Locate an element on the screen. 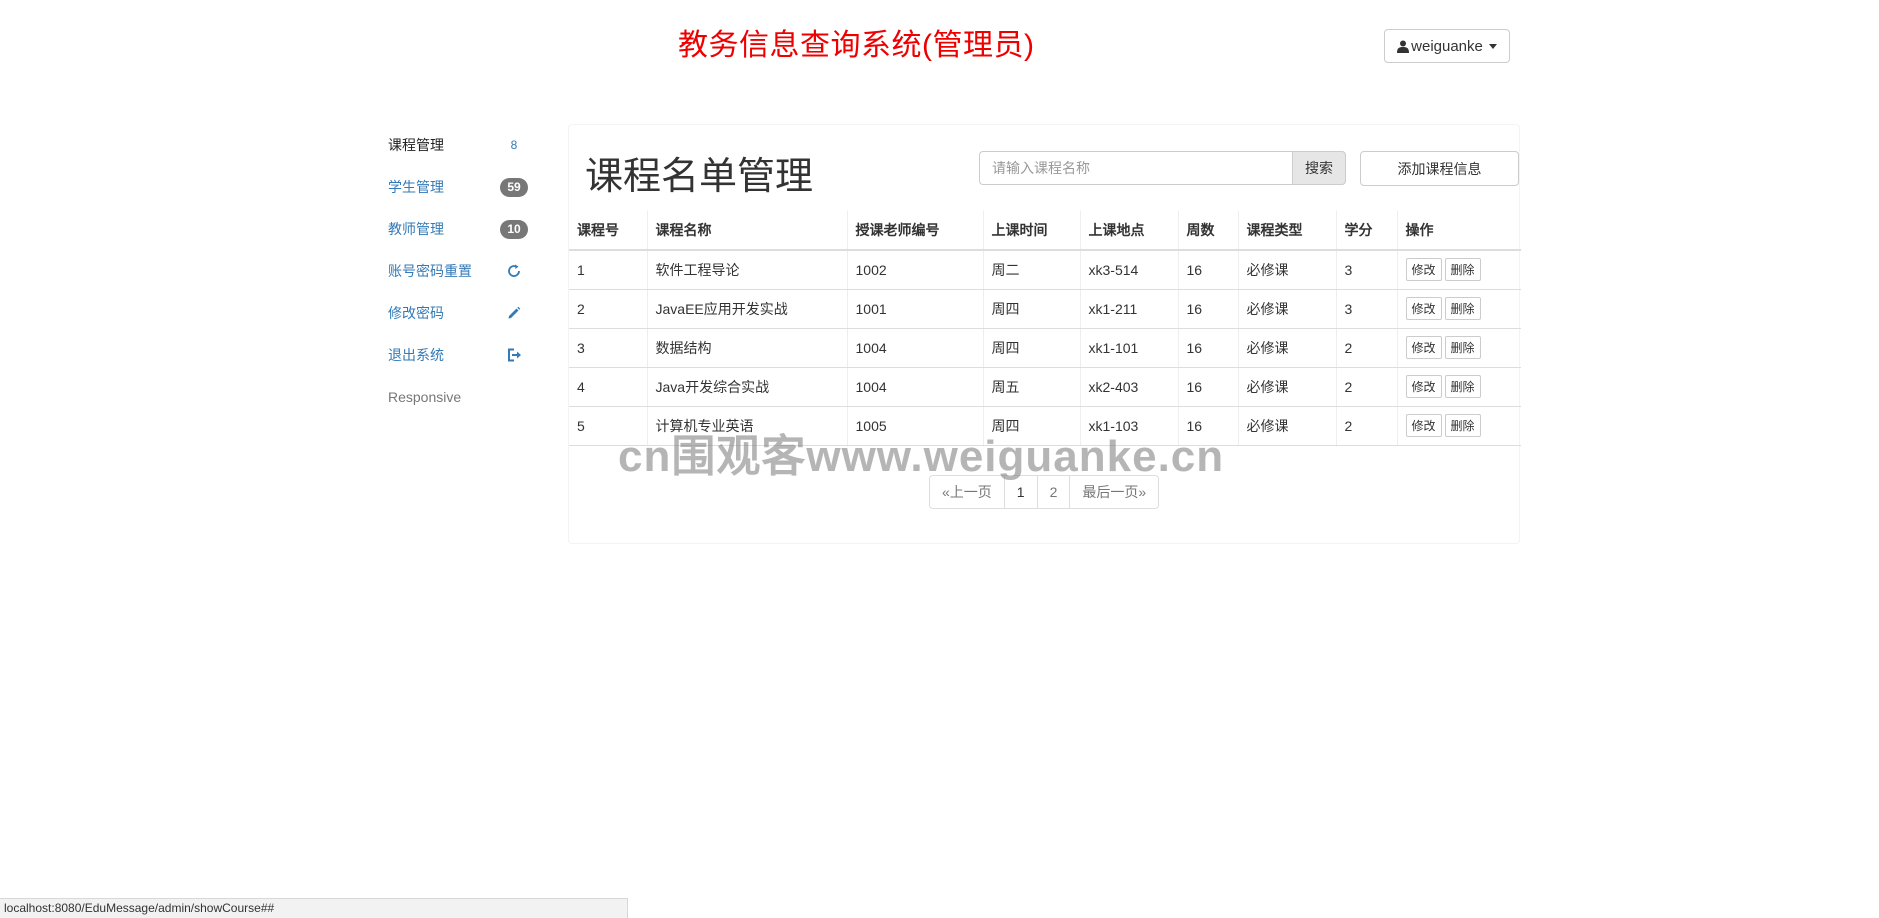  user-dropdown-button: weiguanke is located at coordinates (1447, 46).